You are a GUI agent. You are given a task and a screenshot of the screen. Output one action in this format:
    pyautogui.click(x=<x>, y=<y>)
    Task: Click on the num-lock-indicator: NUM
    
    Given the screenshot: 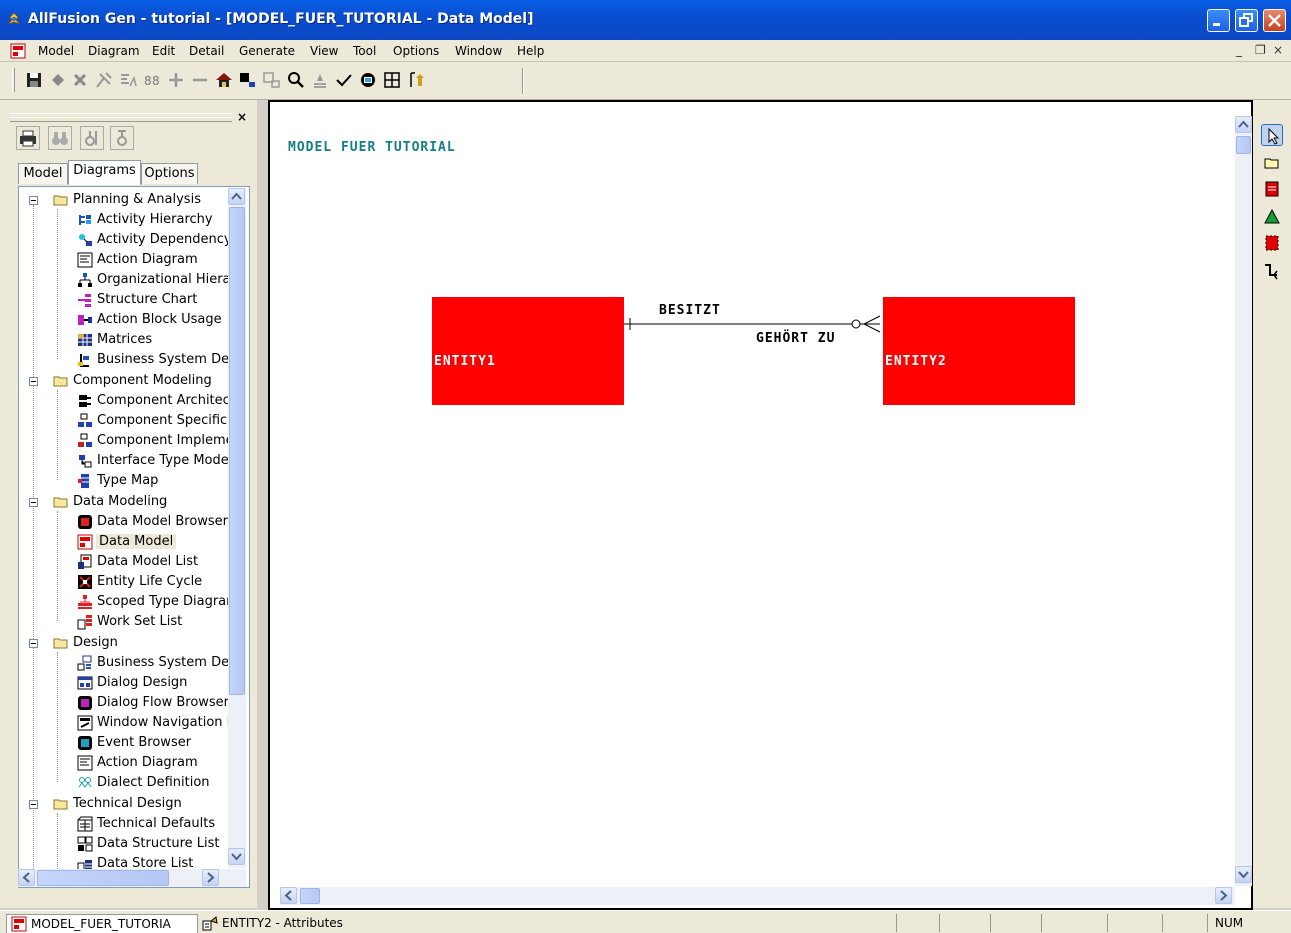 What is the action you would take?
    pyautogui.click(x=1229, y=923)
    